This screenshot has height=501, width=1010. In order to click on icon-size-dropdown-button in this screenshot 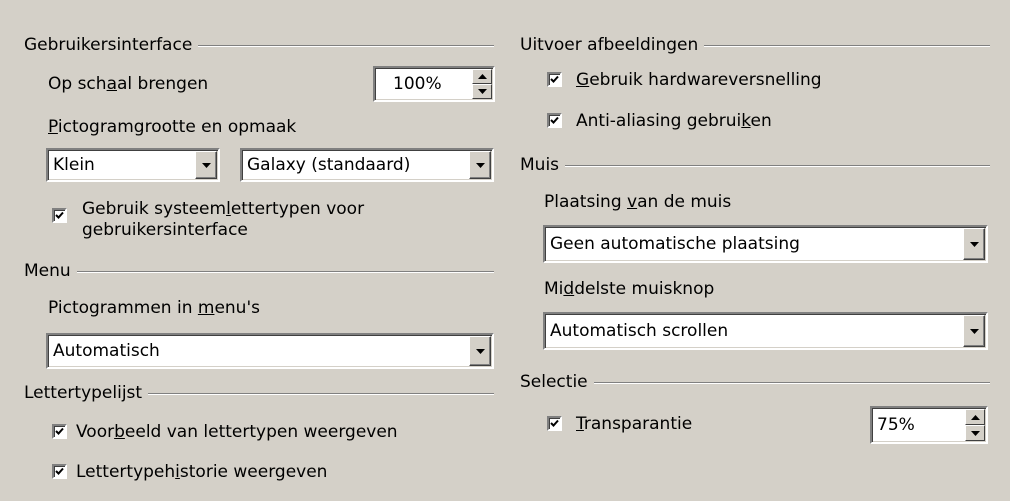, I will do `click(206, 165)`.